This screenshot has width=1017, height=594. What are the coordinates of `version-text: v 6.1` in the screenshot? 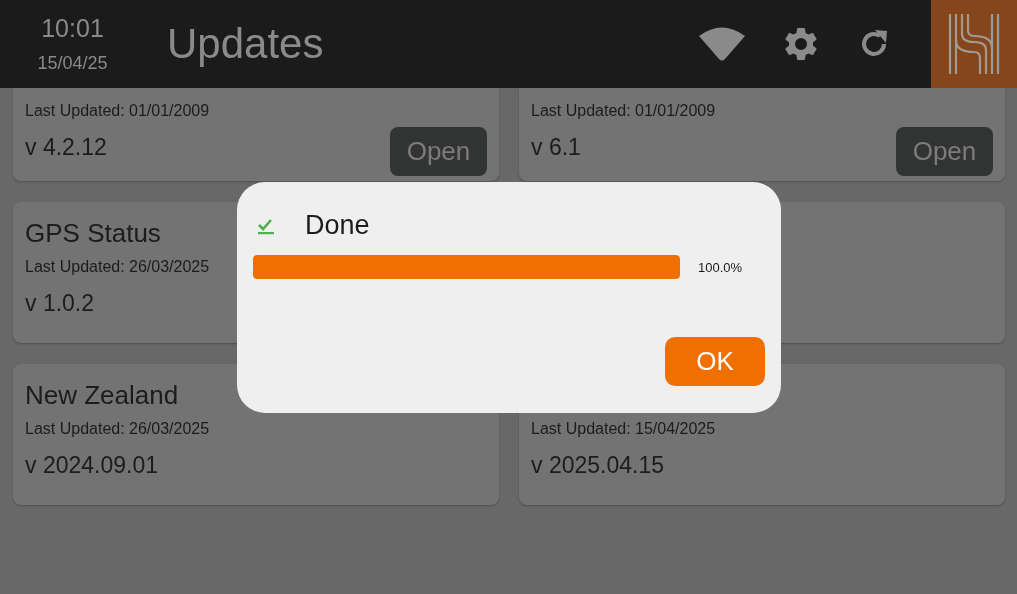 It's located at (556, 147).